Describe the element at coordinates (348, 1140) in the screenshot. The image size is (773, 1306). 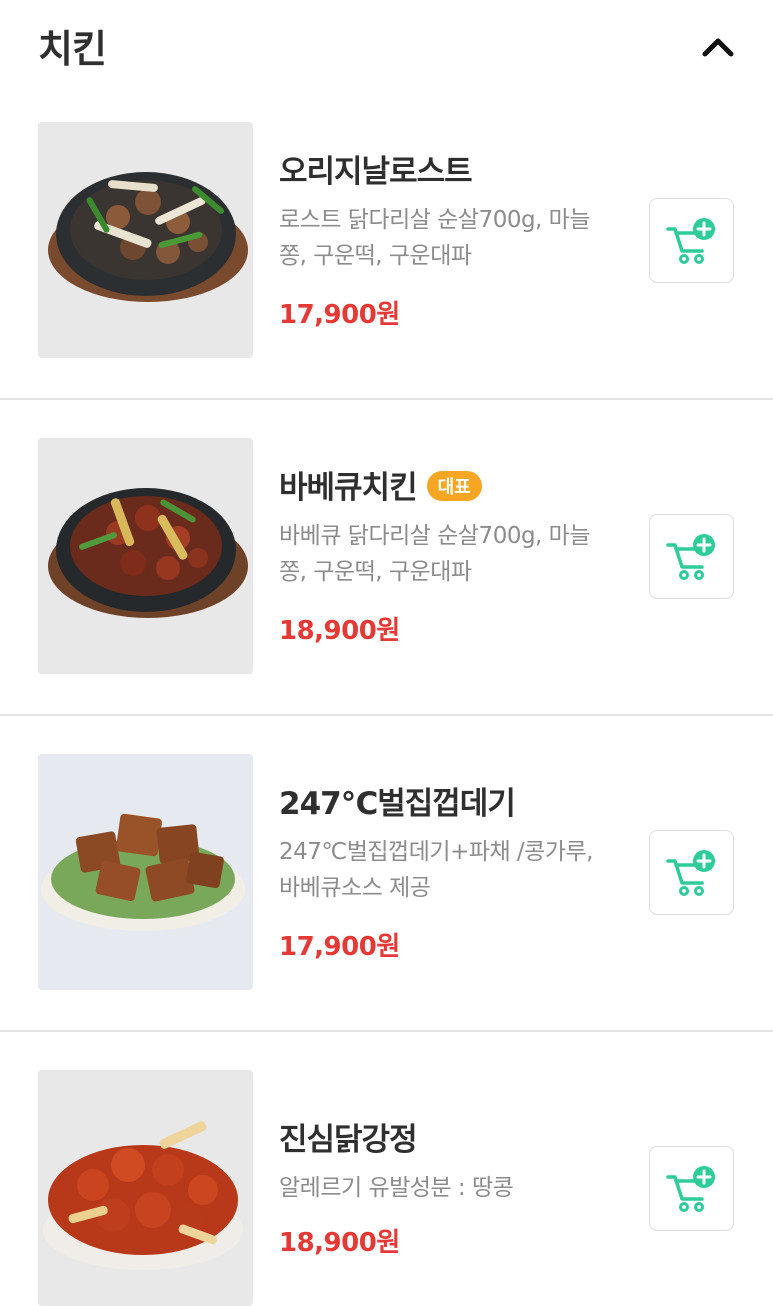
I see `menu-item-name-text: 진심닭강정` at that location.